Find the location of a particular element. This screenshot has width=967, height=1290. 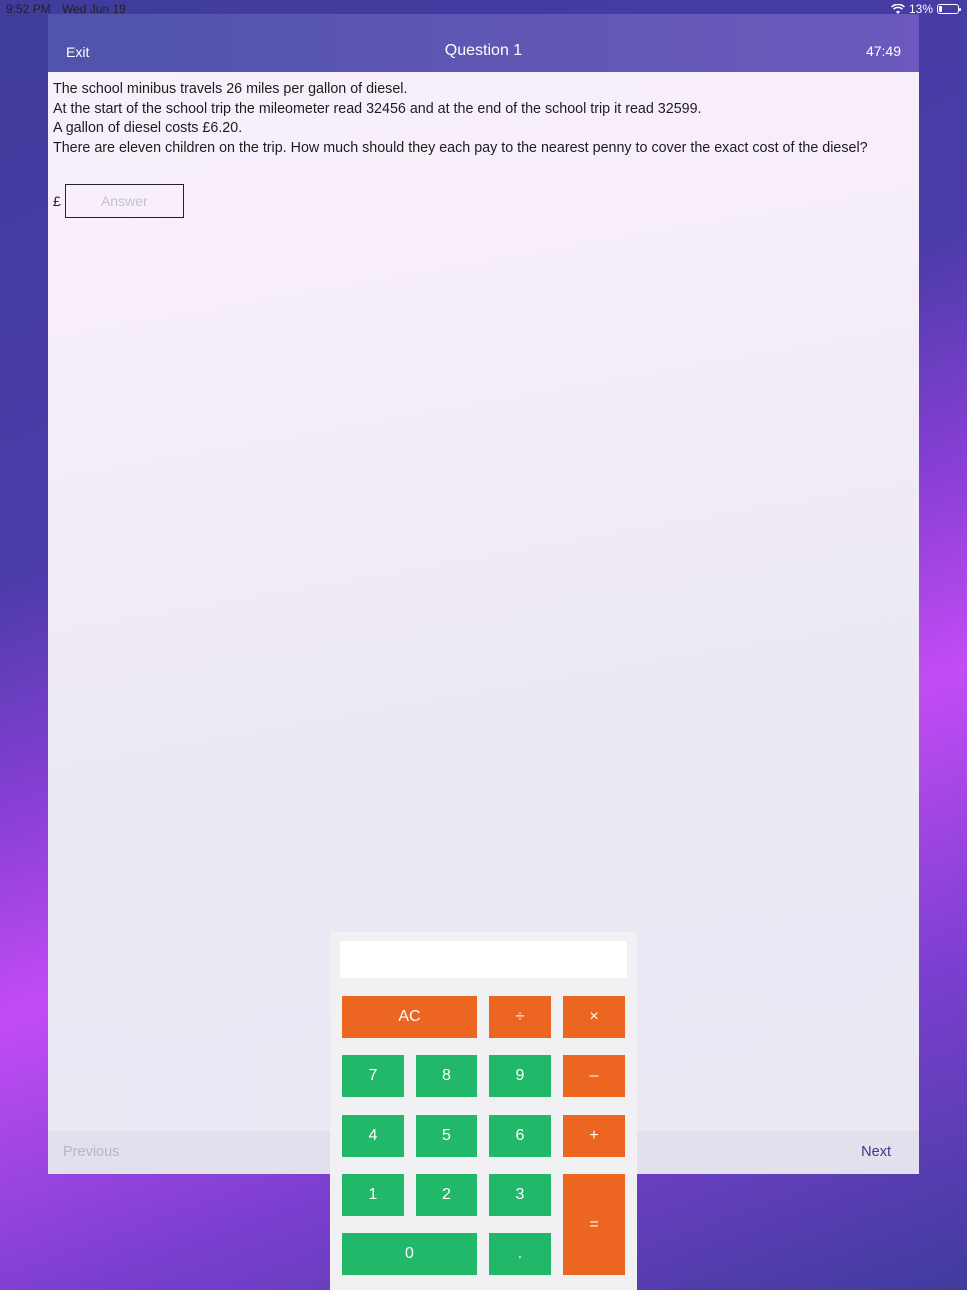

calc-plus-button: + is located at coordinates (594, 1136).